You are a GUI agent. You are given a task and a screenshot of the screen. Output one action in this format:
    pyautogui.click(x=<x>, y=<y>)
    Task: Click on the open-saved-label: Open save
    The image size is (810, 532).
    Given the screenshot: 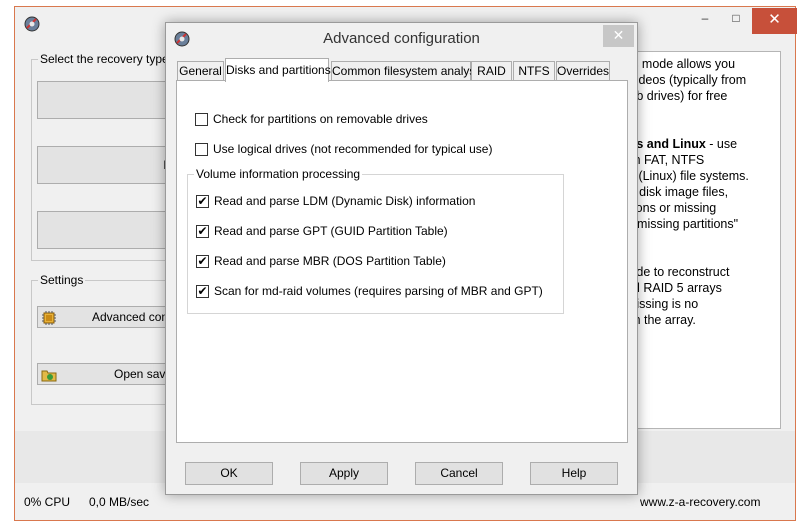 What is the action you would take?
    pyautogui.click(x=143, y=374)
    